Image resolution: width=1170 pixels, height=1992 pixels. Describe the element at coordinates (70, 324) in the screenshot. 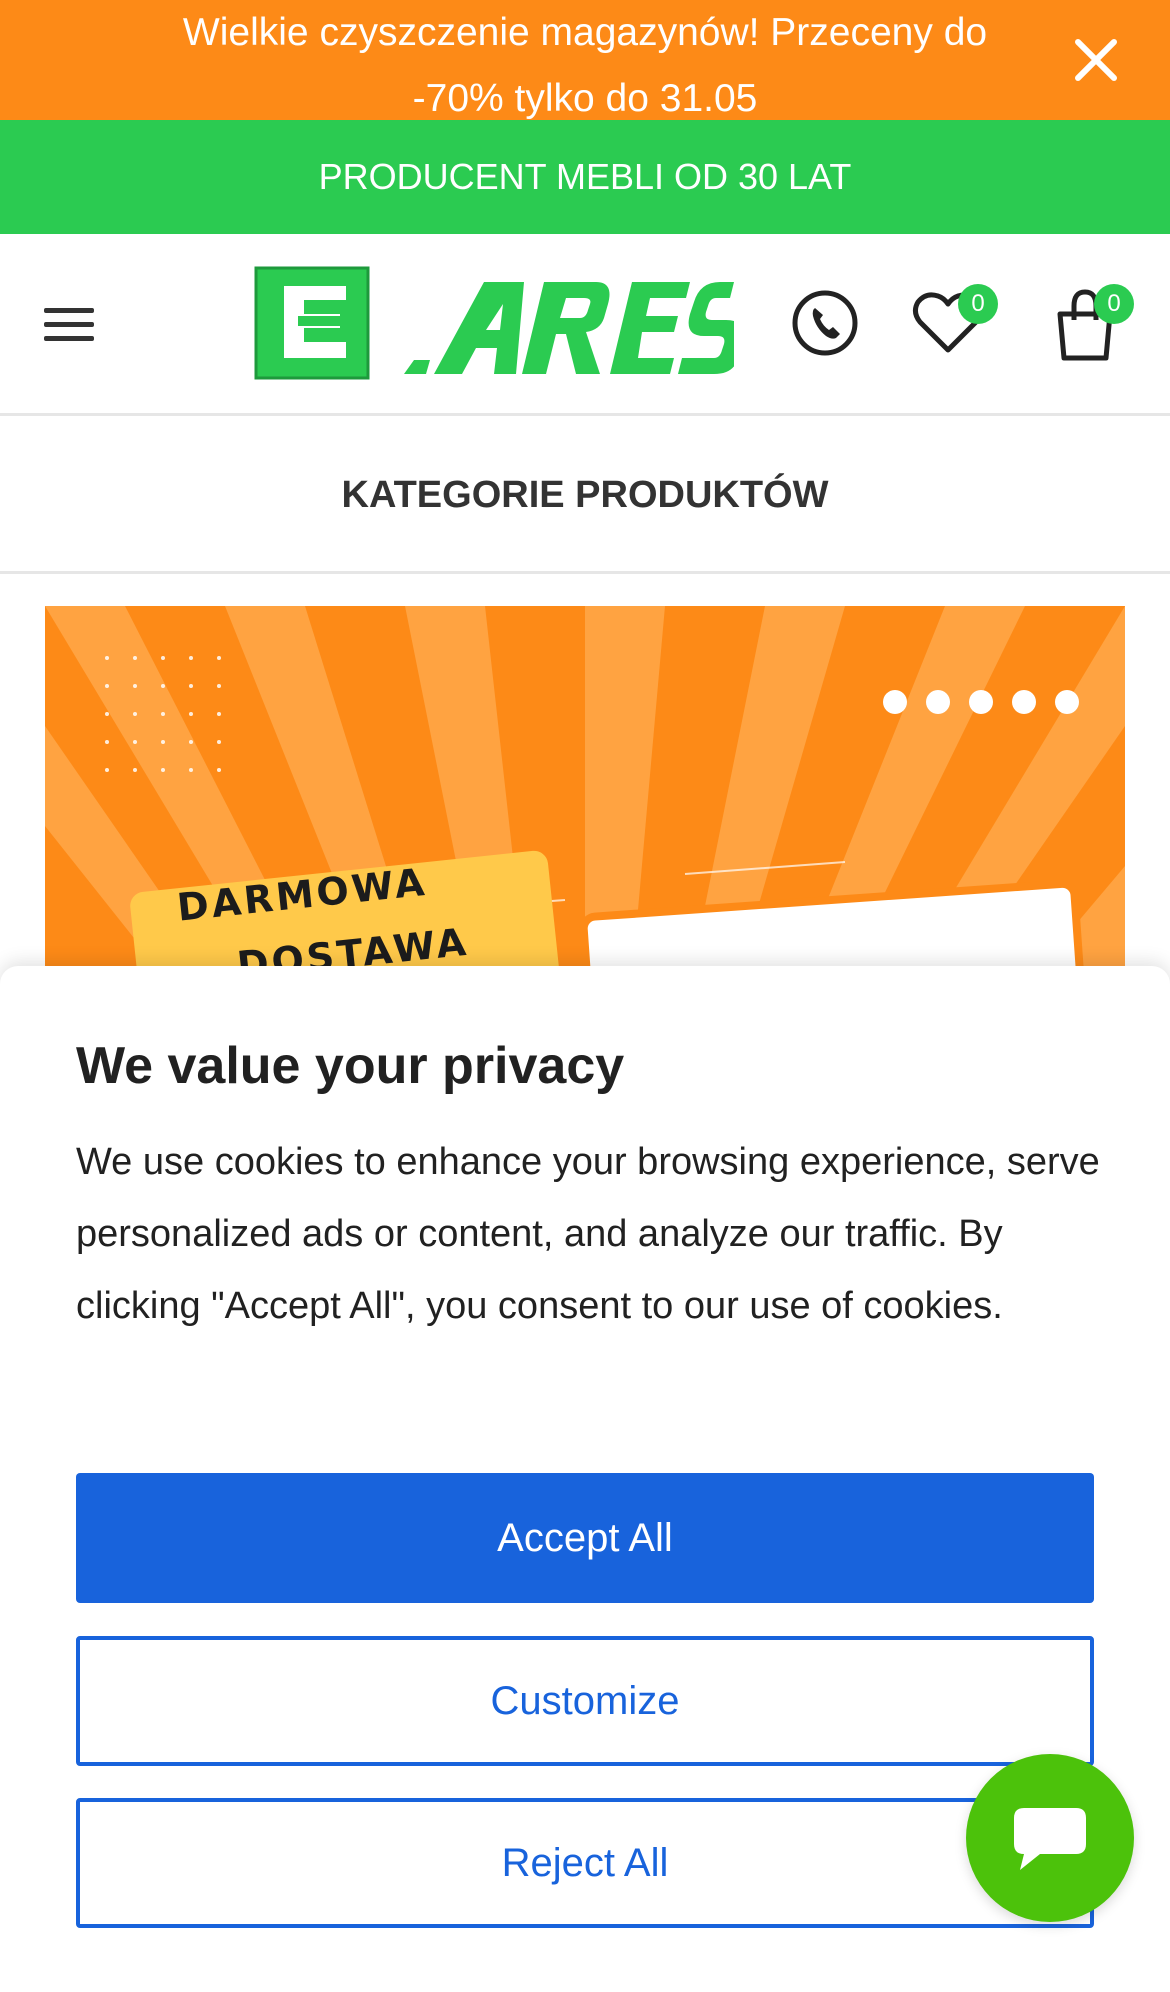

I see `hamburger-menu-icon` at that location.